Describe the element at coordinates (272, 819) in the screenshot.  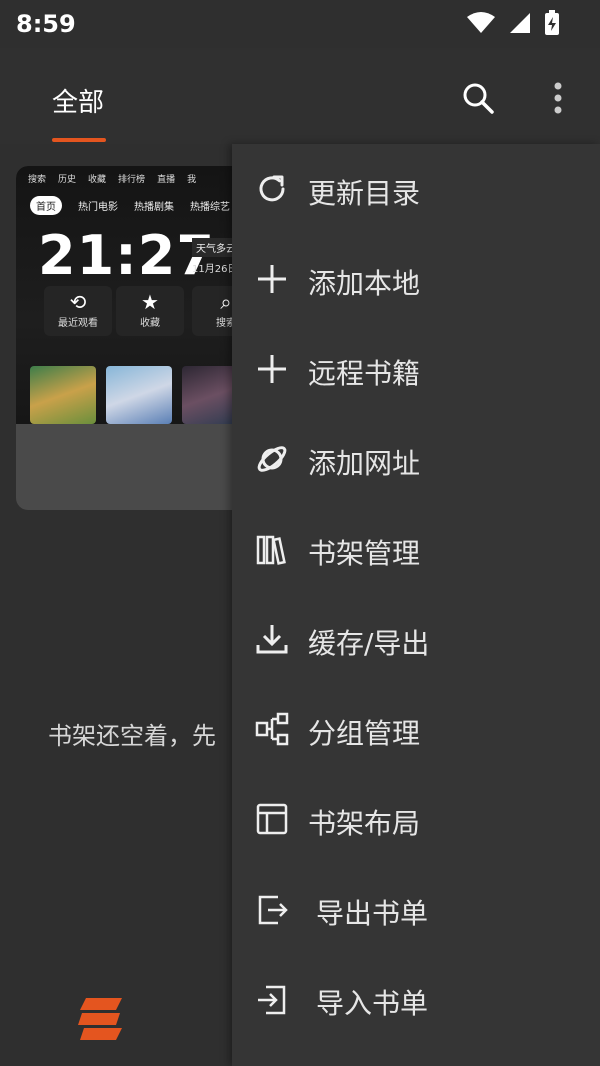
I see `layout-icon` at that location.